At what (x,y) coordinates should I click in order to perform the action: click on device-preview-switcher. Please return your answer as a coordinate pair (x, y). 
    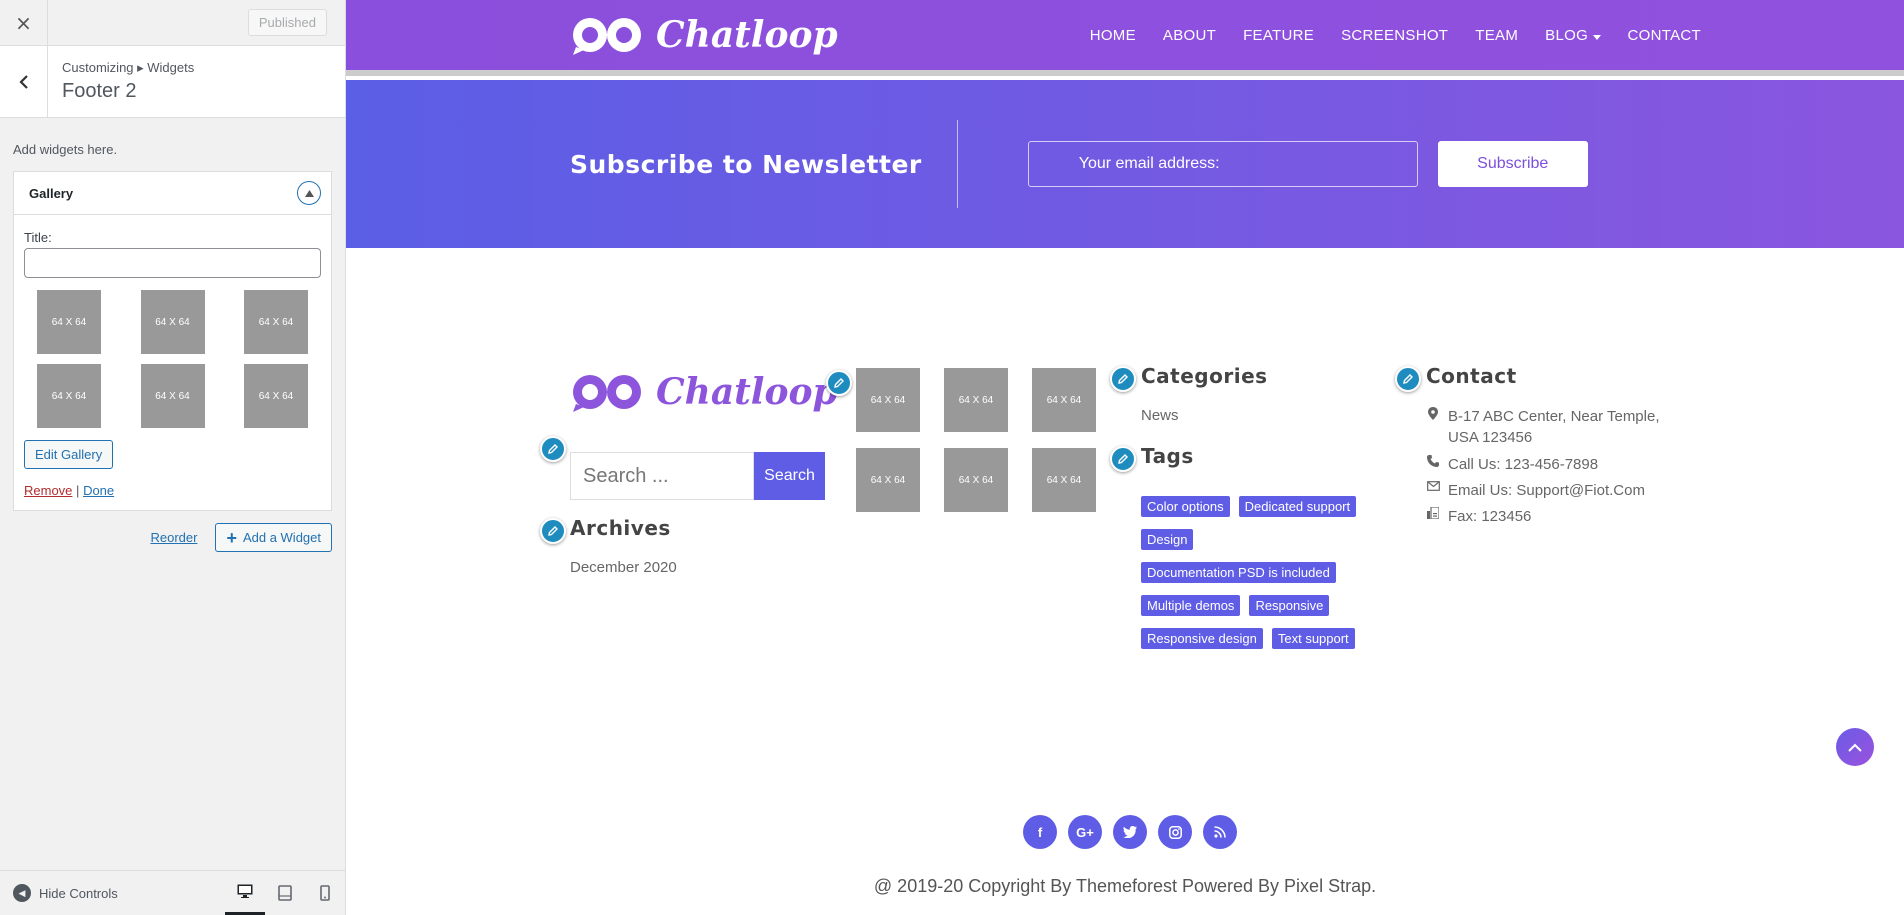
    Looking at the image, I should click on (285, 893).